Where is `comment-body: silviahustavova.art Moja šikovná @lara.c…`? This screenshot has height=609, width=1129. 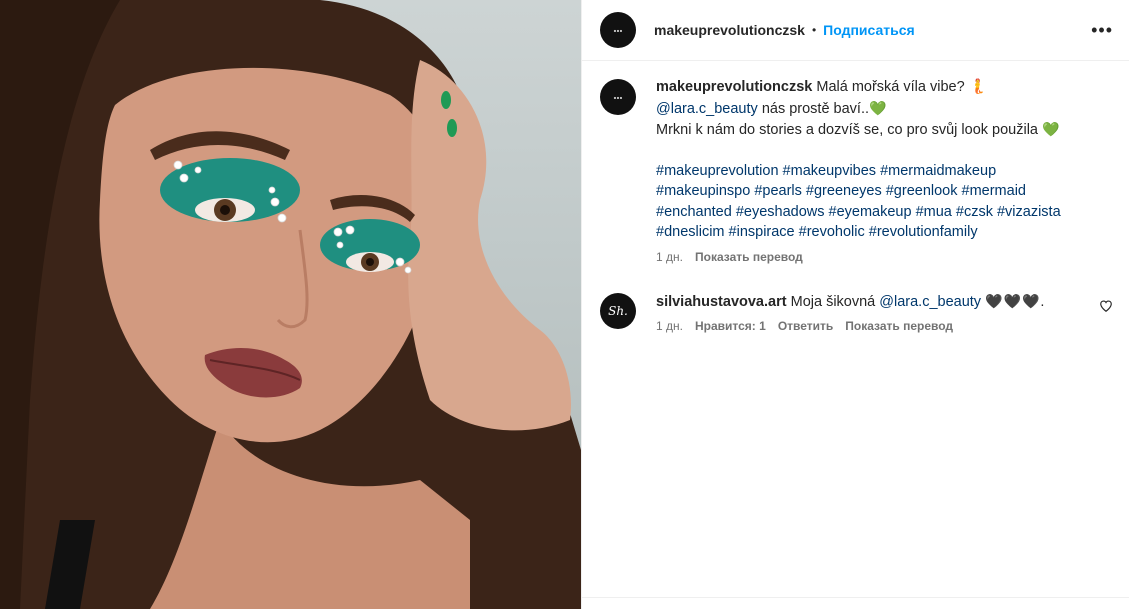
comment-body: silviahustavova.art Moja šikovná @lara.c… is located at coordinates (871, 313).